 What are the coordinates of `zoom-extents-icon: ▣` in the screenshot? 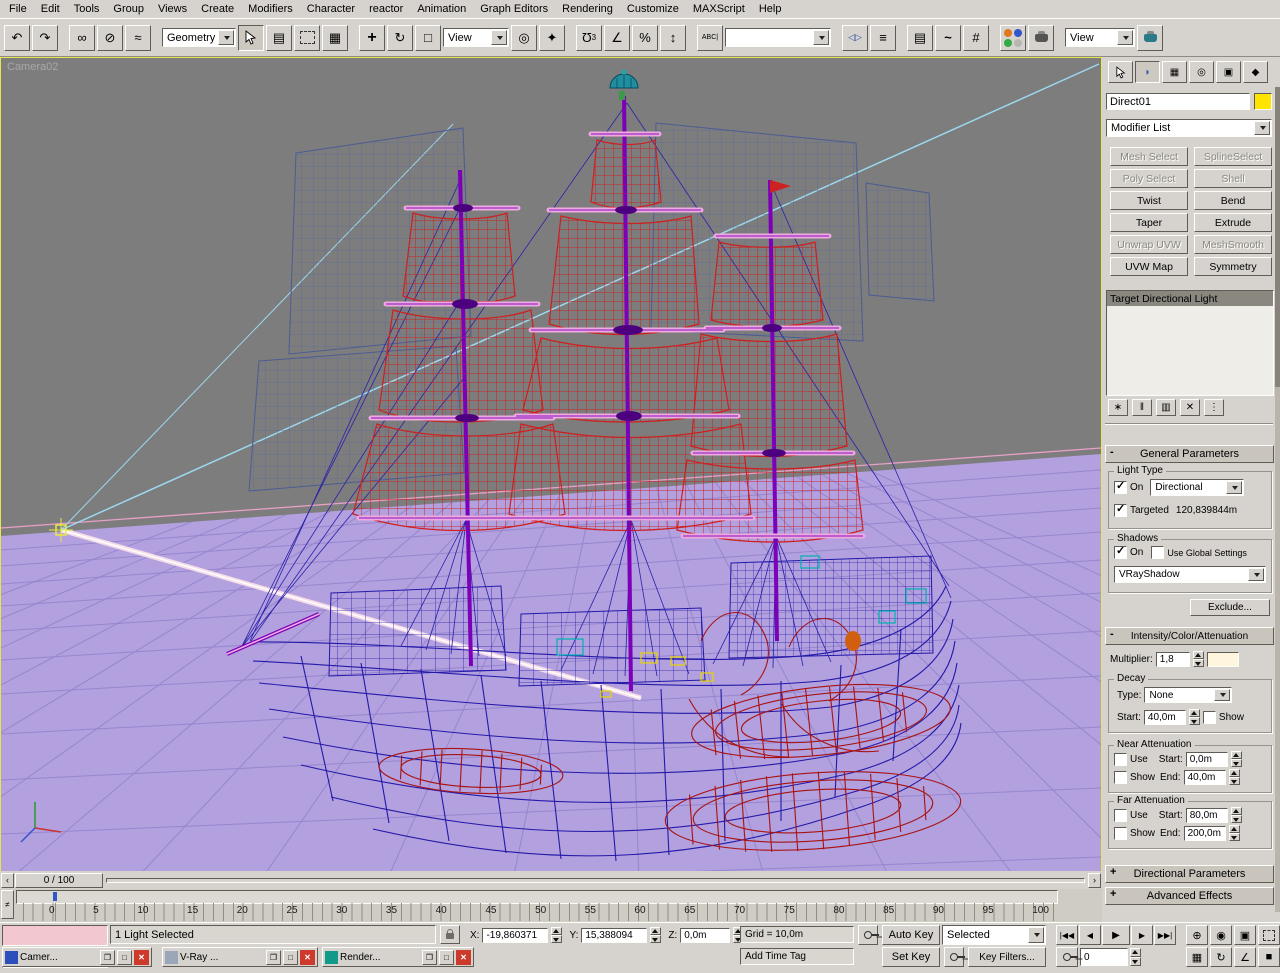 It's located at (1245, 935).